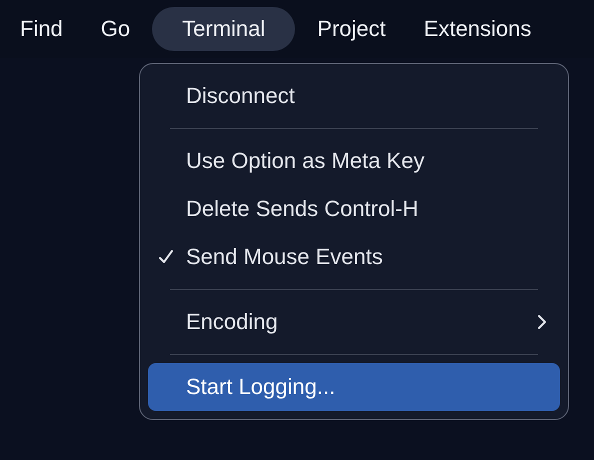  I want to click on menu-bar-item: Find, so click(41, 29).